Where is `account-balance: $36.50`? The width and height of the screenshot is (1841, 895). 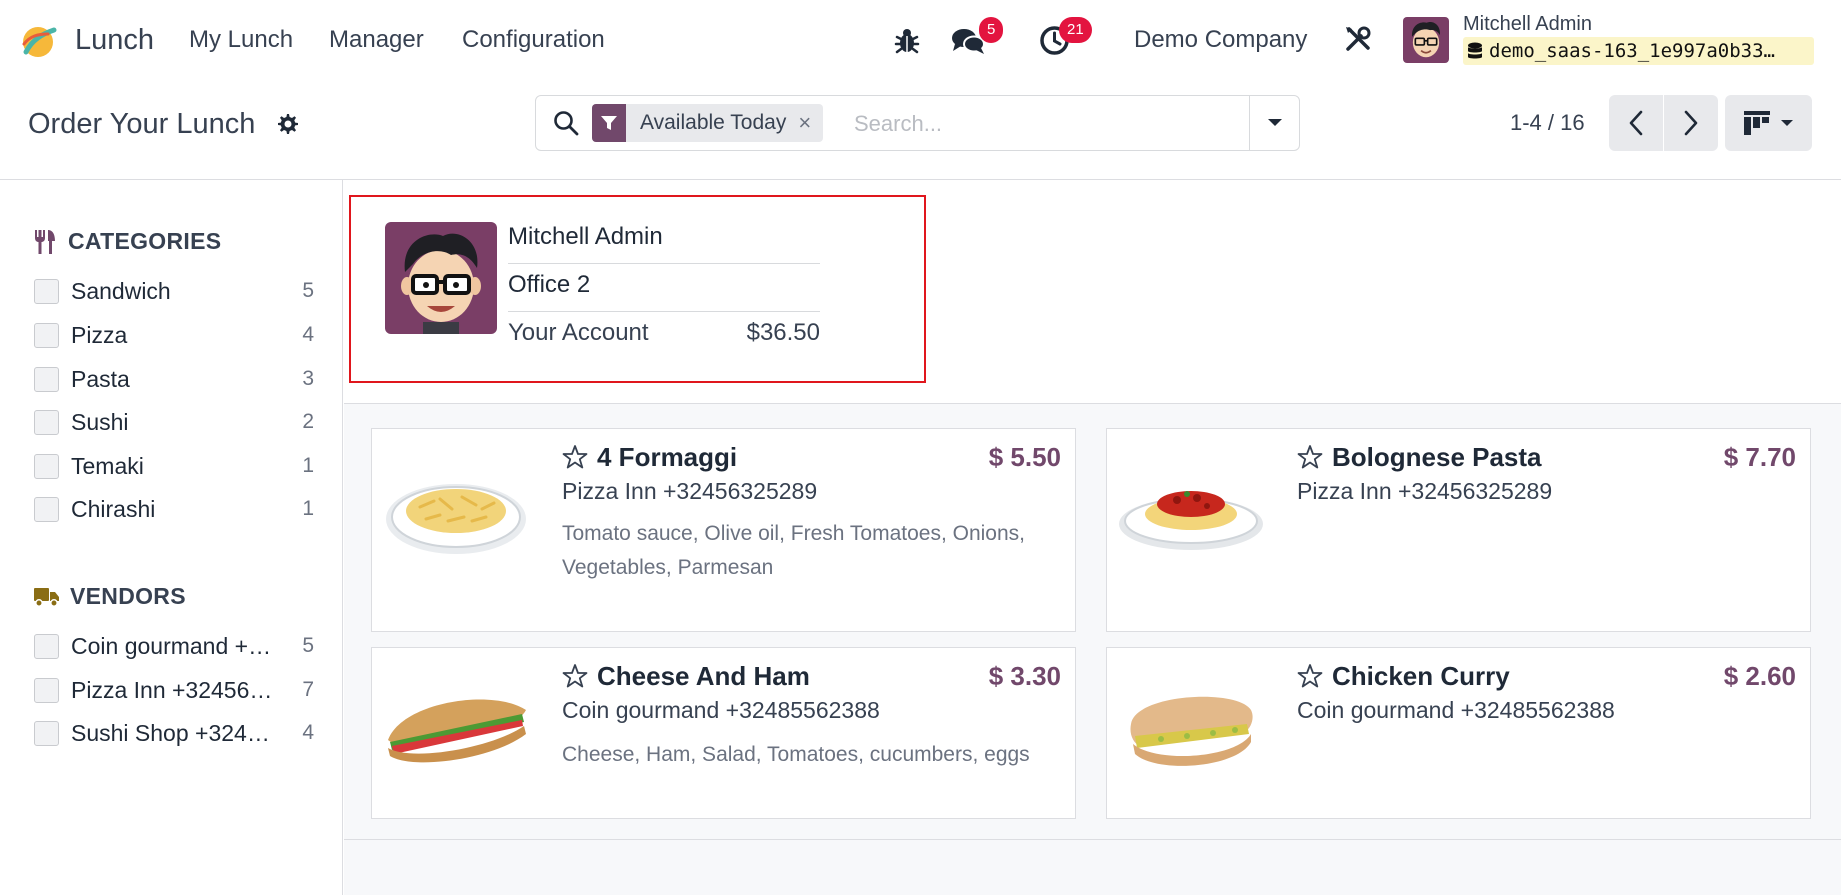 account-balance: $36.50 is located at coordinates (783, 332).